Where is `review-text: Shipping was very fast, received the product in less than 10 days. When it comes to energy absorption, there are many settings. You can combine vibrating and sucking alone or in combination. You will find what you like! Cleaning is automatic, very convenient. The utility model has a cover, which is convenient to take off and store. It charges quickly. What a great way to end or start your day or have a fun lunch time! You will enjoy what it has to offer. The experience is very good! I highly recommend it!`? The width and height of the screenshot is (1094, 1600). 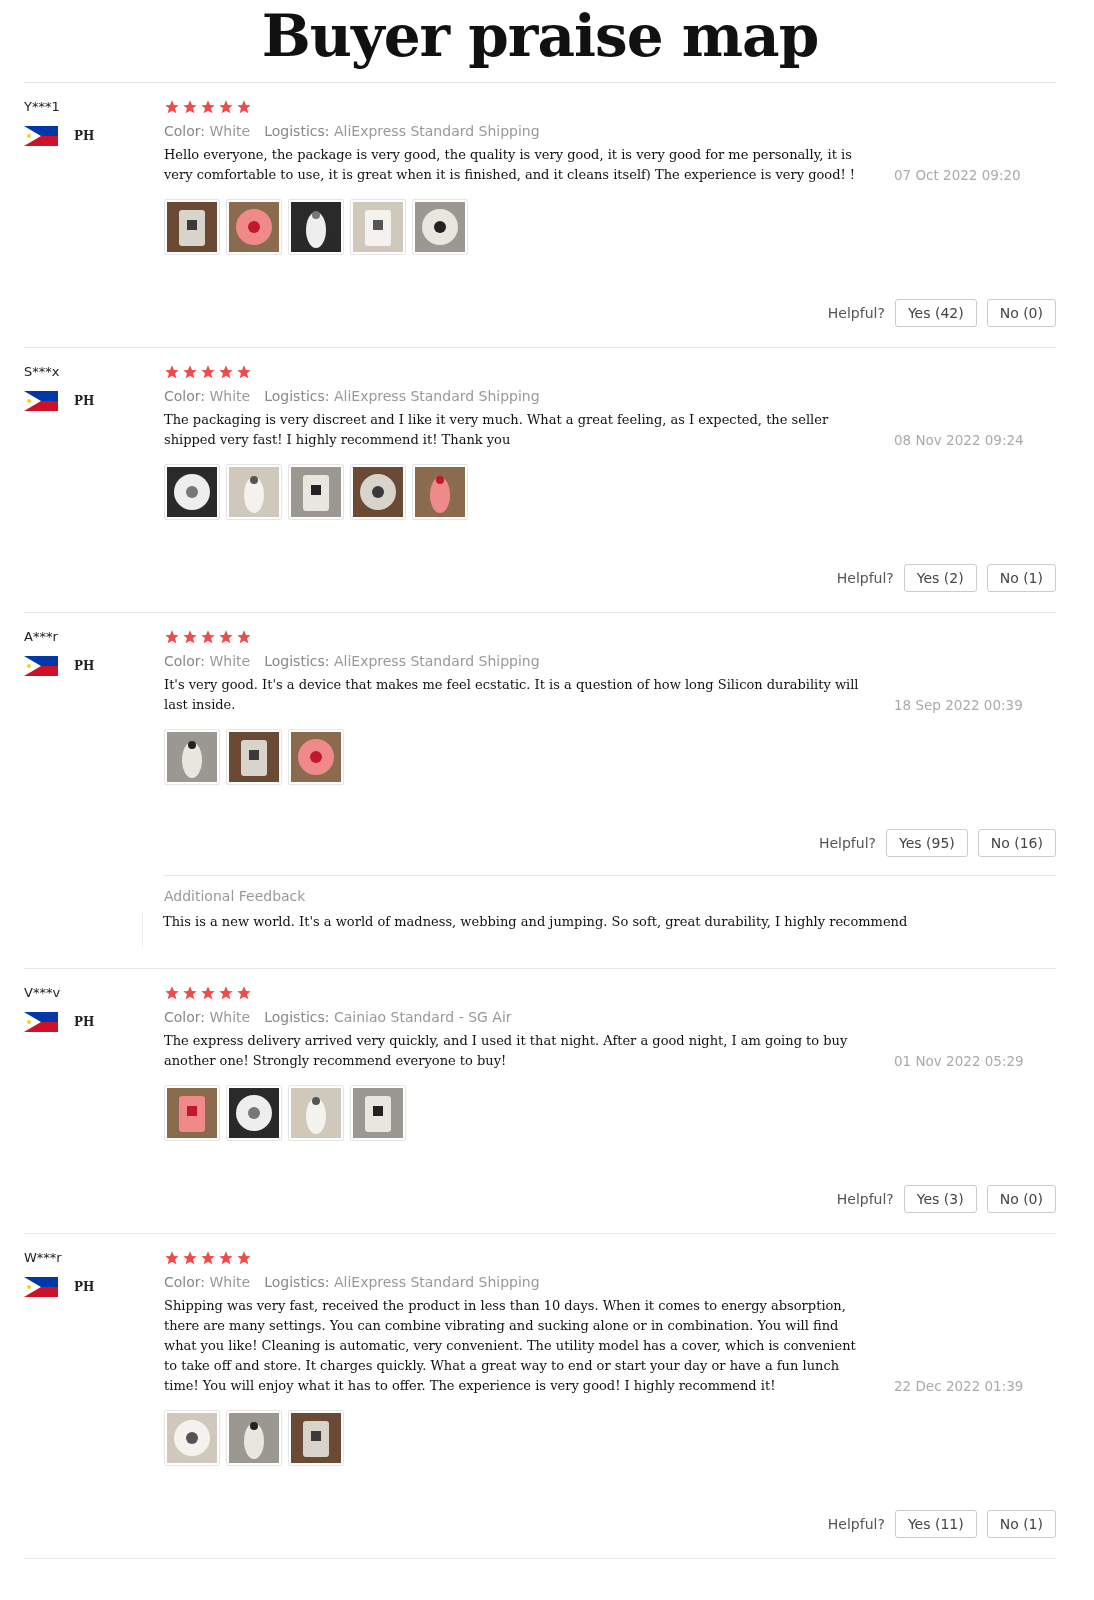
review-text: Shipping was very fast, received the product in less than 10 days. When it comes to energy absorption, there are many settings. You can combine vibrating and sucking alone or in combination. You will find what you like! Cleaning is automatic, very convenient. The utility model has a cover, which is convenient to take off and store. It charges quickly. What a great way to end or start your day or have a fun lunch time! You will enjoy what it has to offer. The experience is very good! I highly recommend it! is located at coordinates (510, 1346).